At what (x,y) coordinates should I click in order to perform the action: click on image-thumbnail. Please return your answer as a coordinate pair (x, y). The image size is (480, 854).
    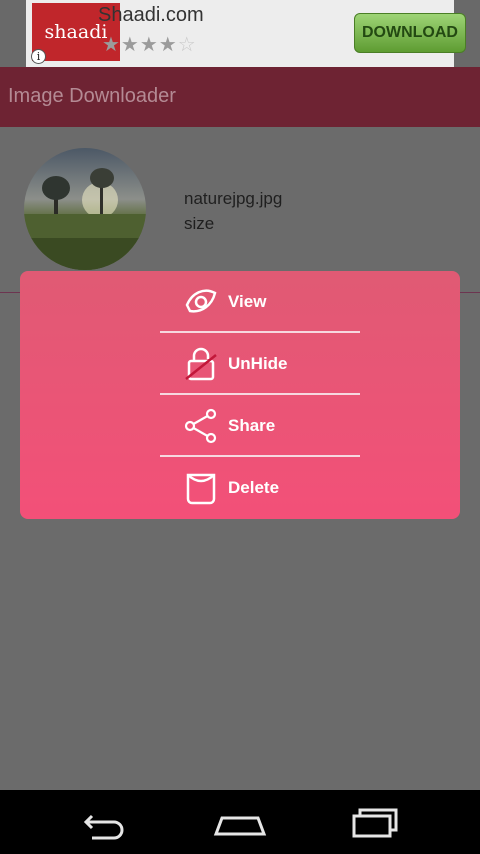
    Looking at the image, I should click on (85, 209).